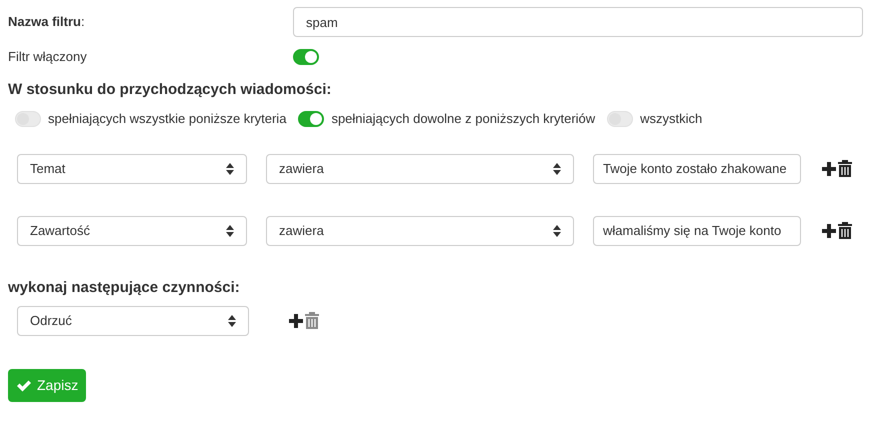 The height and width of the screenshot is (426, 870). I want to click on checkmark-icon, so click(24, 385).